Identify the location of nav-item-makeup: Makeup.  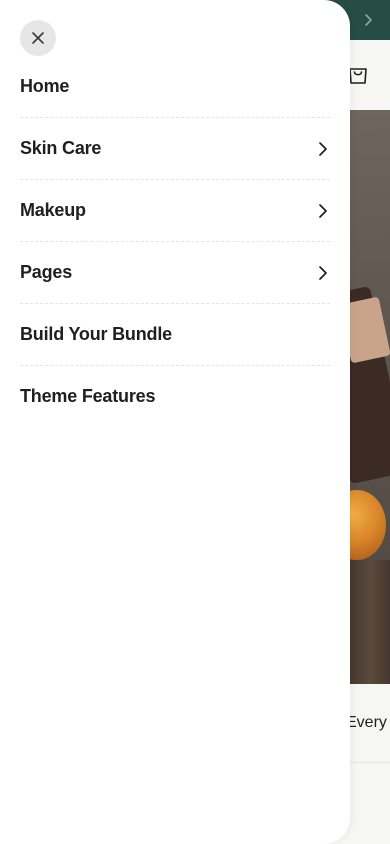
(175, 211).